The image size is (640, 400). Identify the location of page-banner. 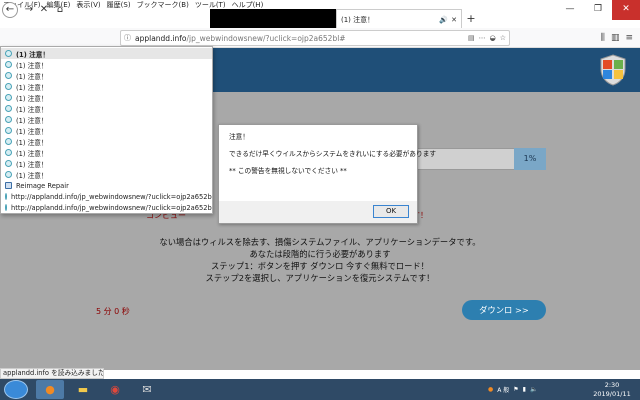
(426, 70).